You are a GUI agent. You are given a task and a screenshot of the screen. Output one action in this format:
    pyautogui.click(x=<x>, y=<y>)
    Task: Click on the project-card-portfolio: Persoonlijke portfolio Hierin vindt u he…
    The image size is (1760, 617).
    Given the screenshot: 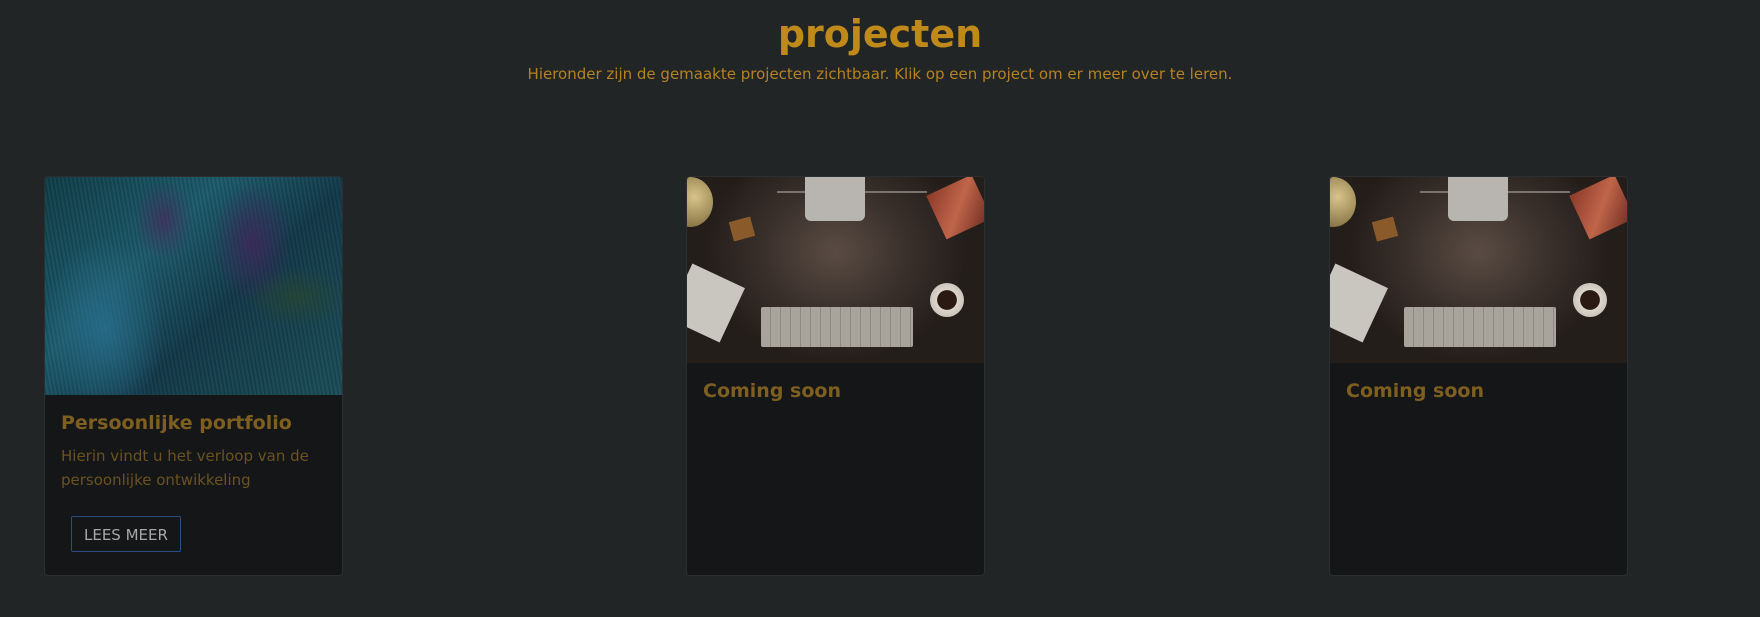 What is the action you would take?
    pyautogui.click(x=193, y=376)
    